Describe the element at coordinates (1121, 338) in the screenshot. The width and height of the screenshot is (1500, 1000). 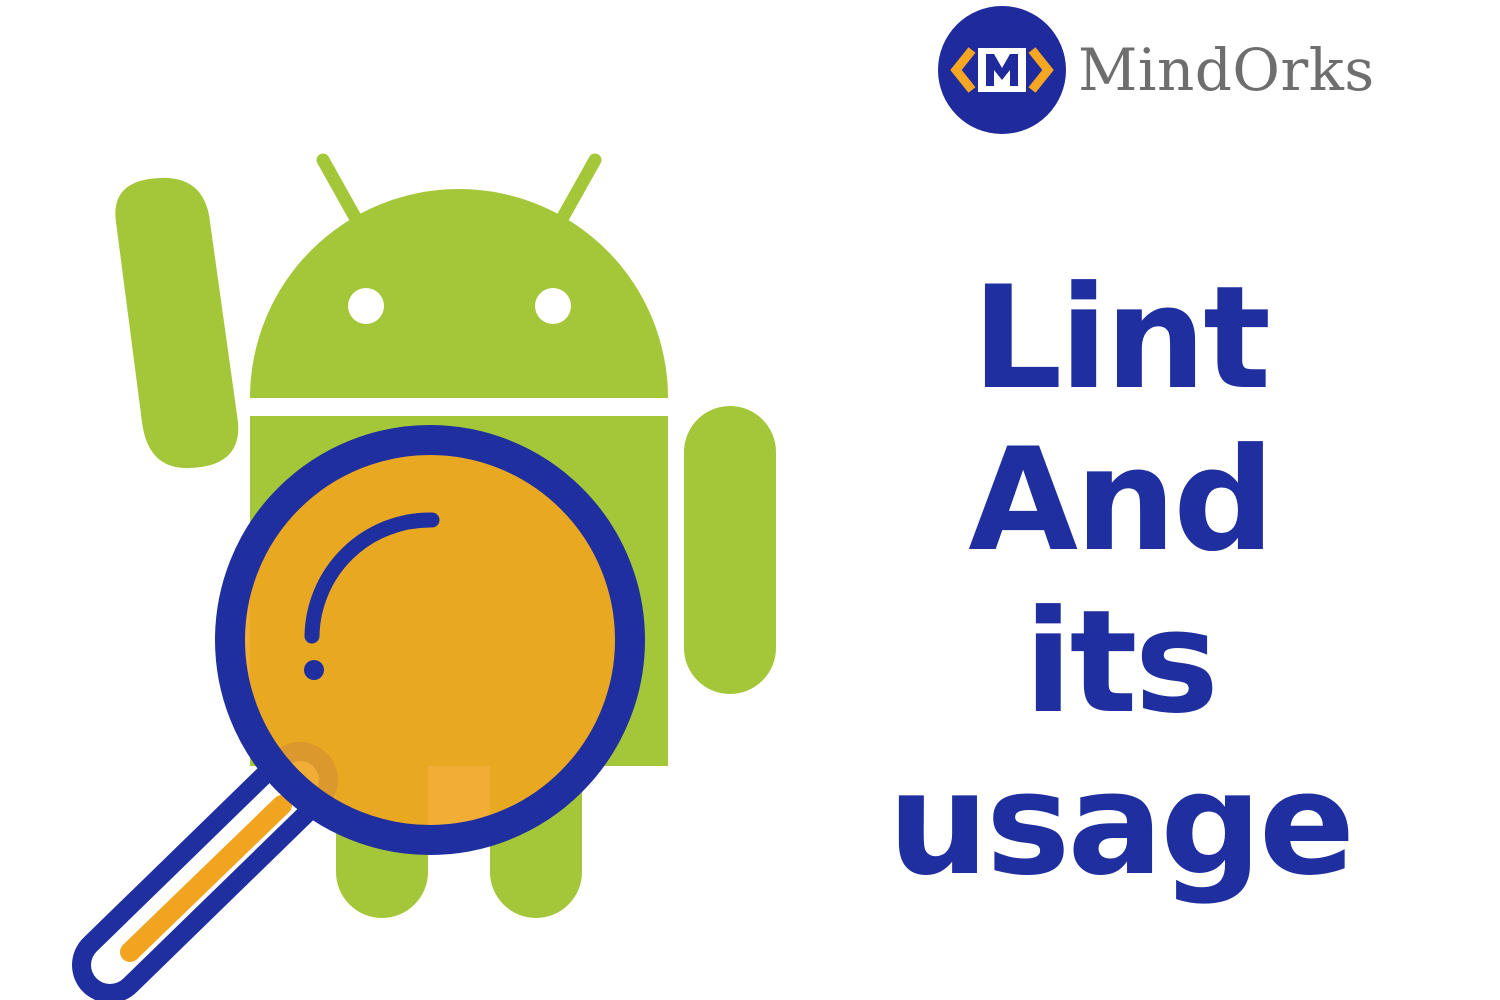
I see `title-line-1: Lint` at that location.